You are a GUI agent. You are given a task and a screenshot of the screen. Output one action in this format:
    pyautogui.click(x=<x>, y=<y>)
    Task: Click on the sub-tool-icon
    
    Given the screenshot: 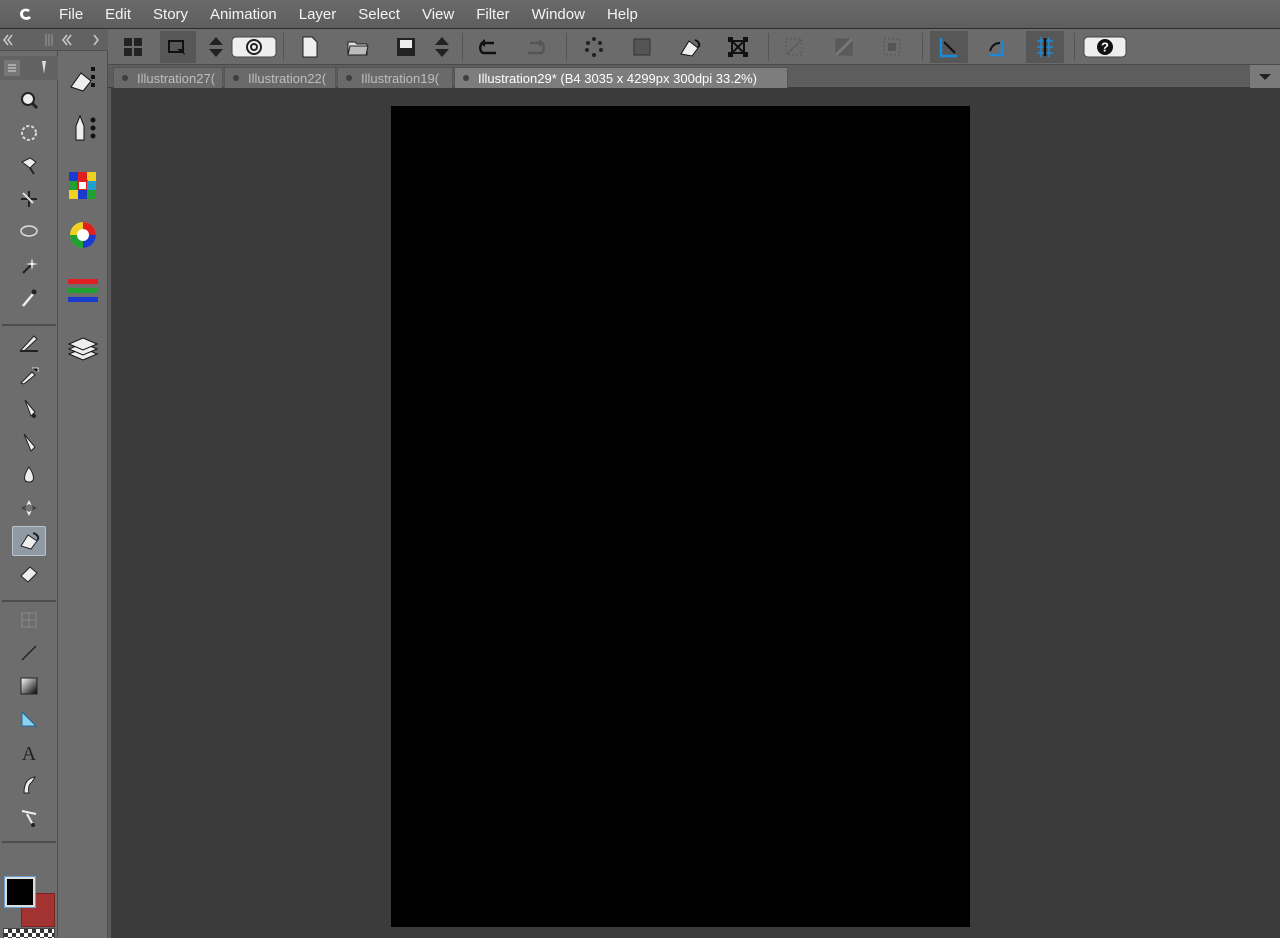 What is the action you would take?
    pyautogui.click(x=83, y=79)
    